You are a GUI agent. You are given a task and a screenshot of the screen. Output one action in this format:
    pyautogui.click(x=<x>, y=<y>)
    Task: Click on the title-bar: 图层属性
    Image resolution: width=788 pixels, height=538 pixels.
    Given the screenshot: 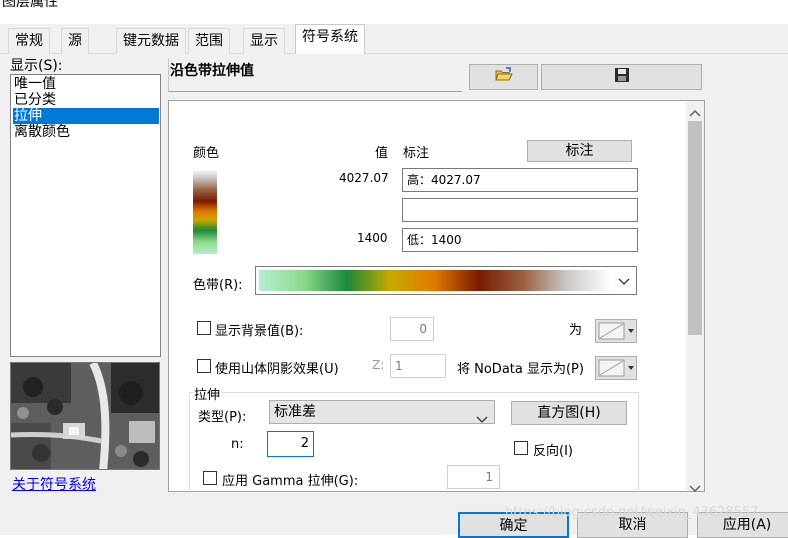 What is the action you would take?
    pyautogui.click(x=394, y=12)
    